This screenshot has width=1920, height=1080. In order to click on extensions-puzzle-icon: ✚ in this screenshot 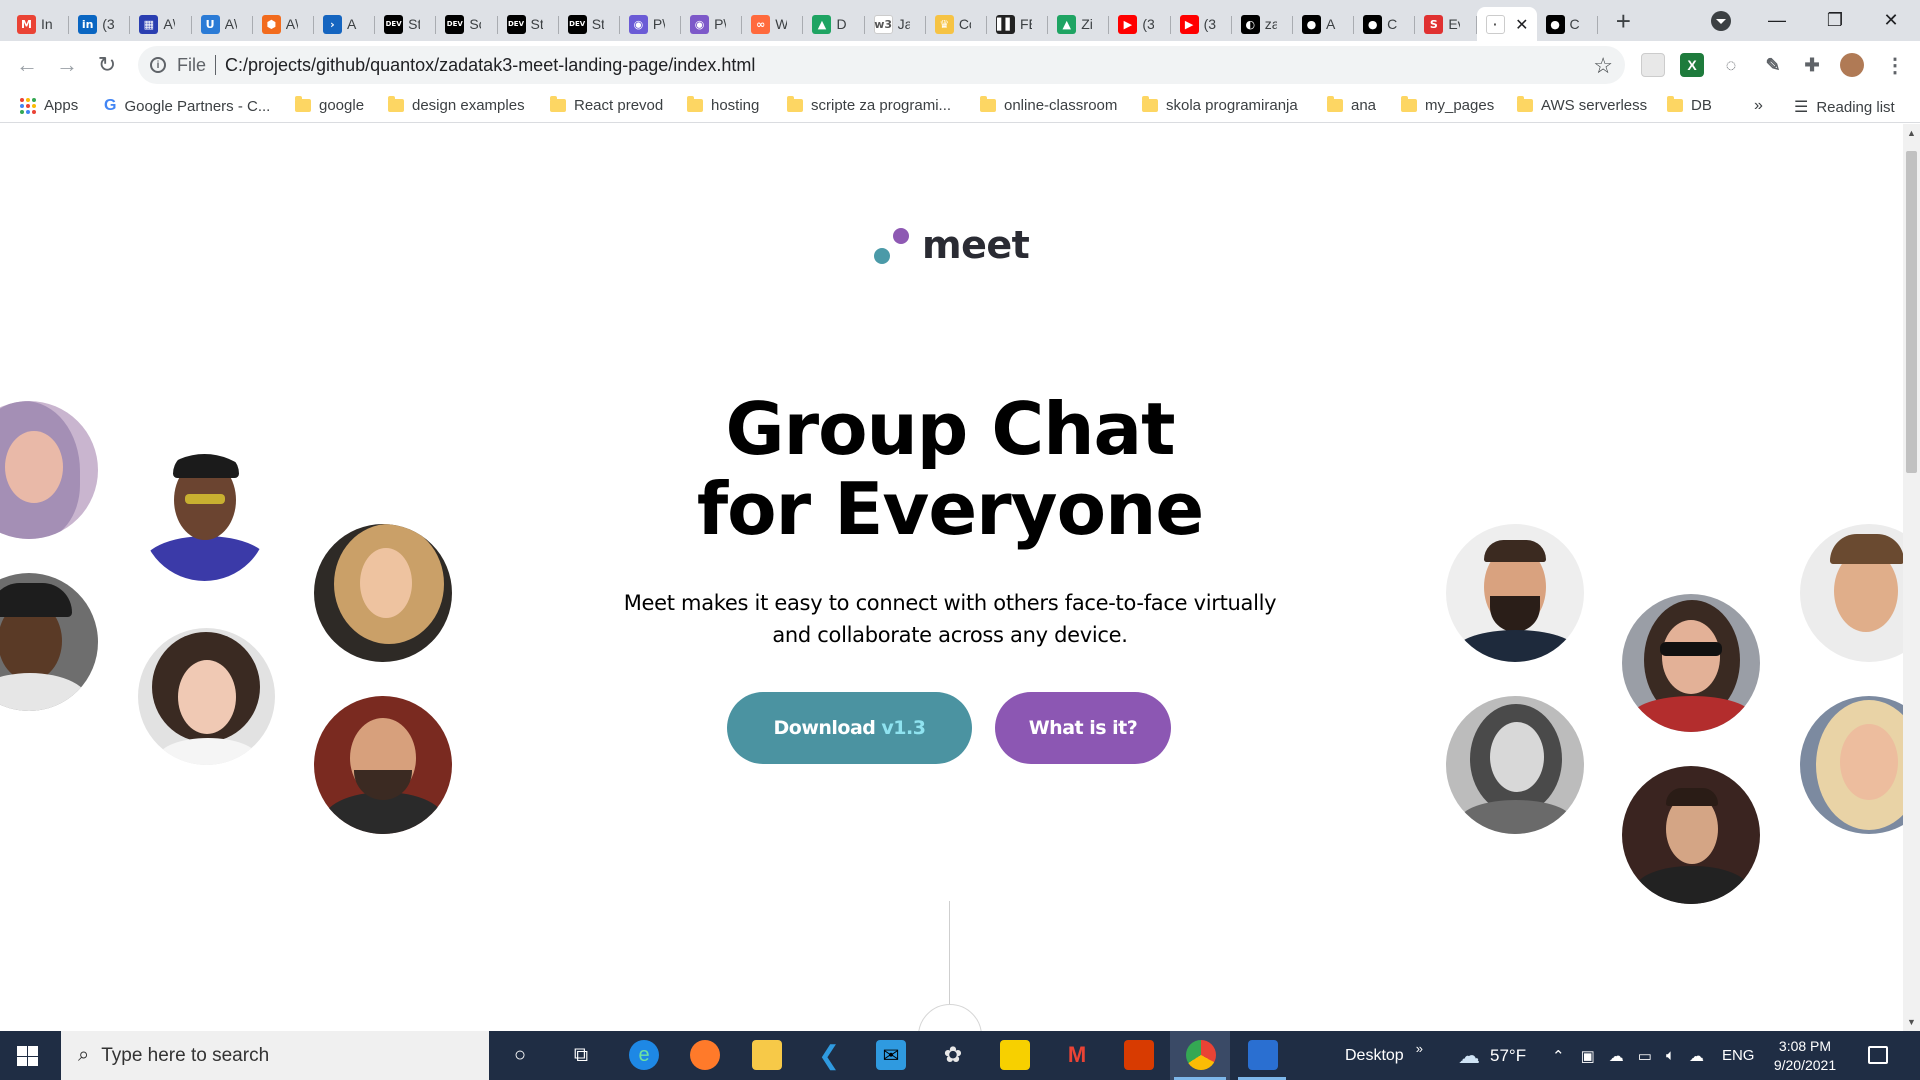, I will do `click(1812, 65)`.